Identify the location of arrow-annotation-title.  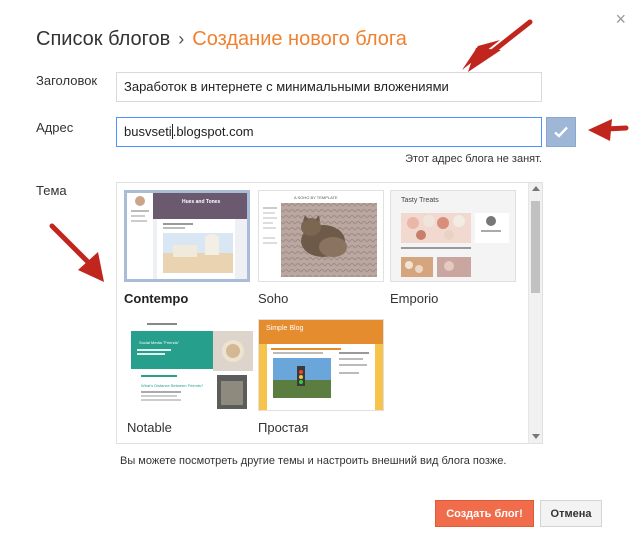
(497, 45).